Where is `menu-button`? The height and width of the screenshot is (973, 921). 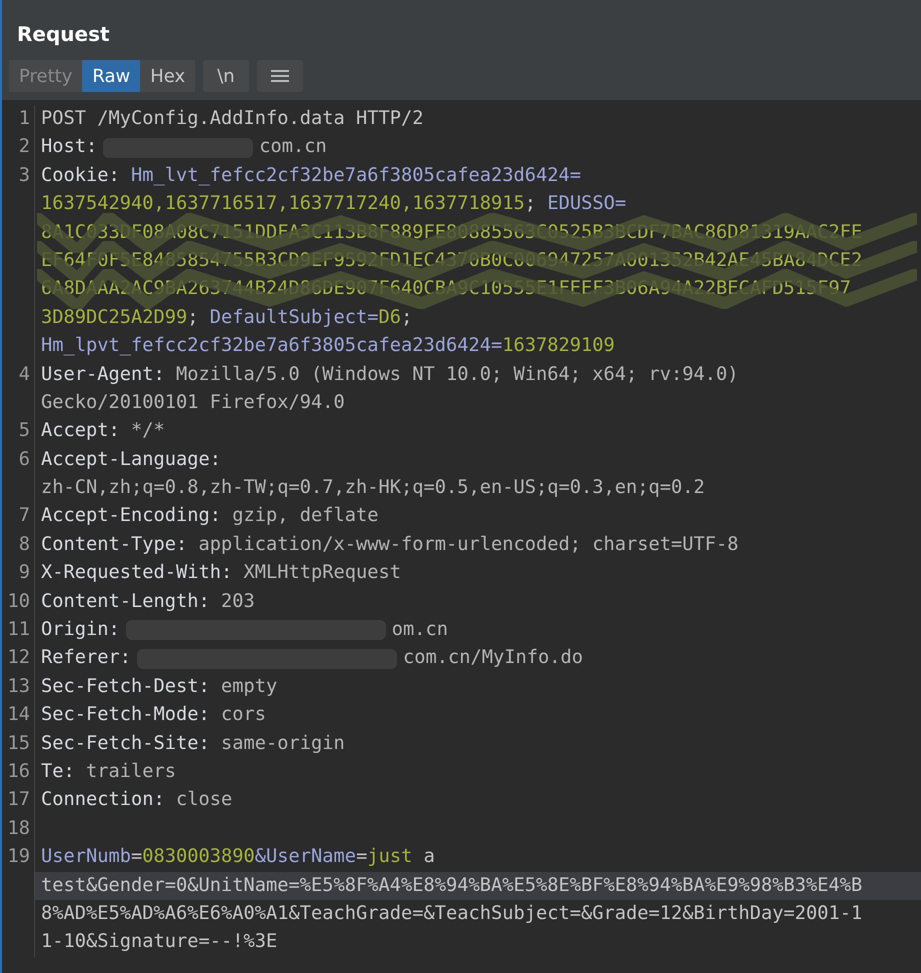
menu-button is located at coordinates (279, 76).